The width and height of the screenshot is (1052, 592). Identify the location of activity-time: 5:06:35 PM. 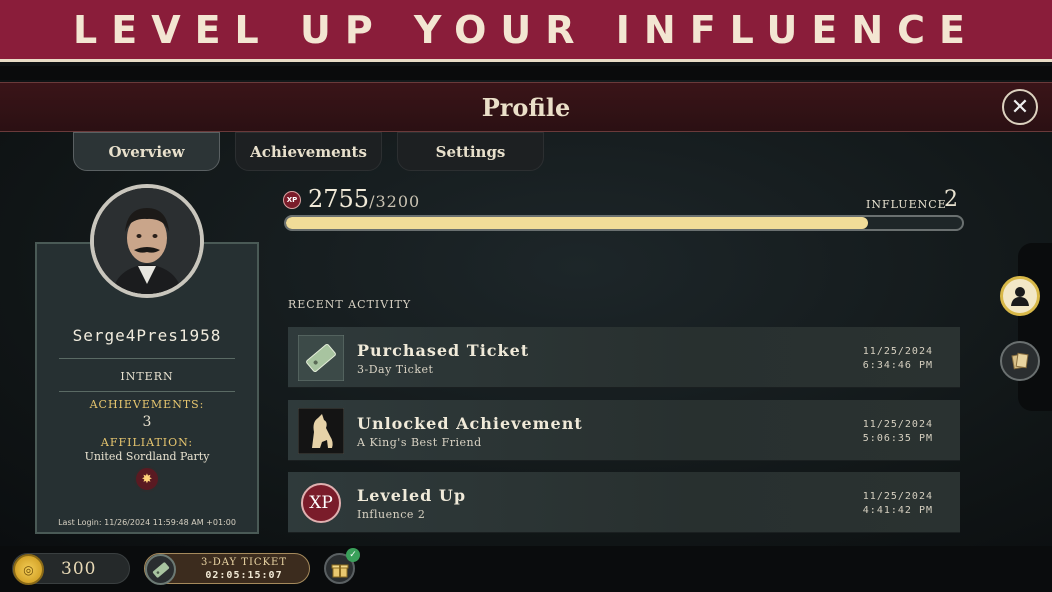
(897, 438).